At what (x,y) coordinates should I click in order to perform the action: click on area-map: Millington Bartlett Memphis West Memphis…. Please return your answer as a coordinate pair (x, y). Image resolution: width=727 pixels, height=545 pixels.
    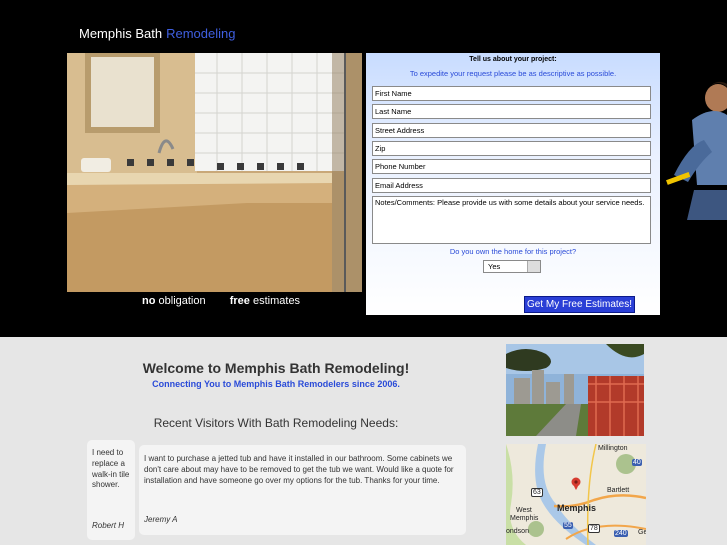
    Looking at the image, I should click on (576, 494).